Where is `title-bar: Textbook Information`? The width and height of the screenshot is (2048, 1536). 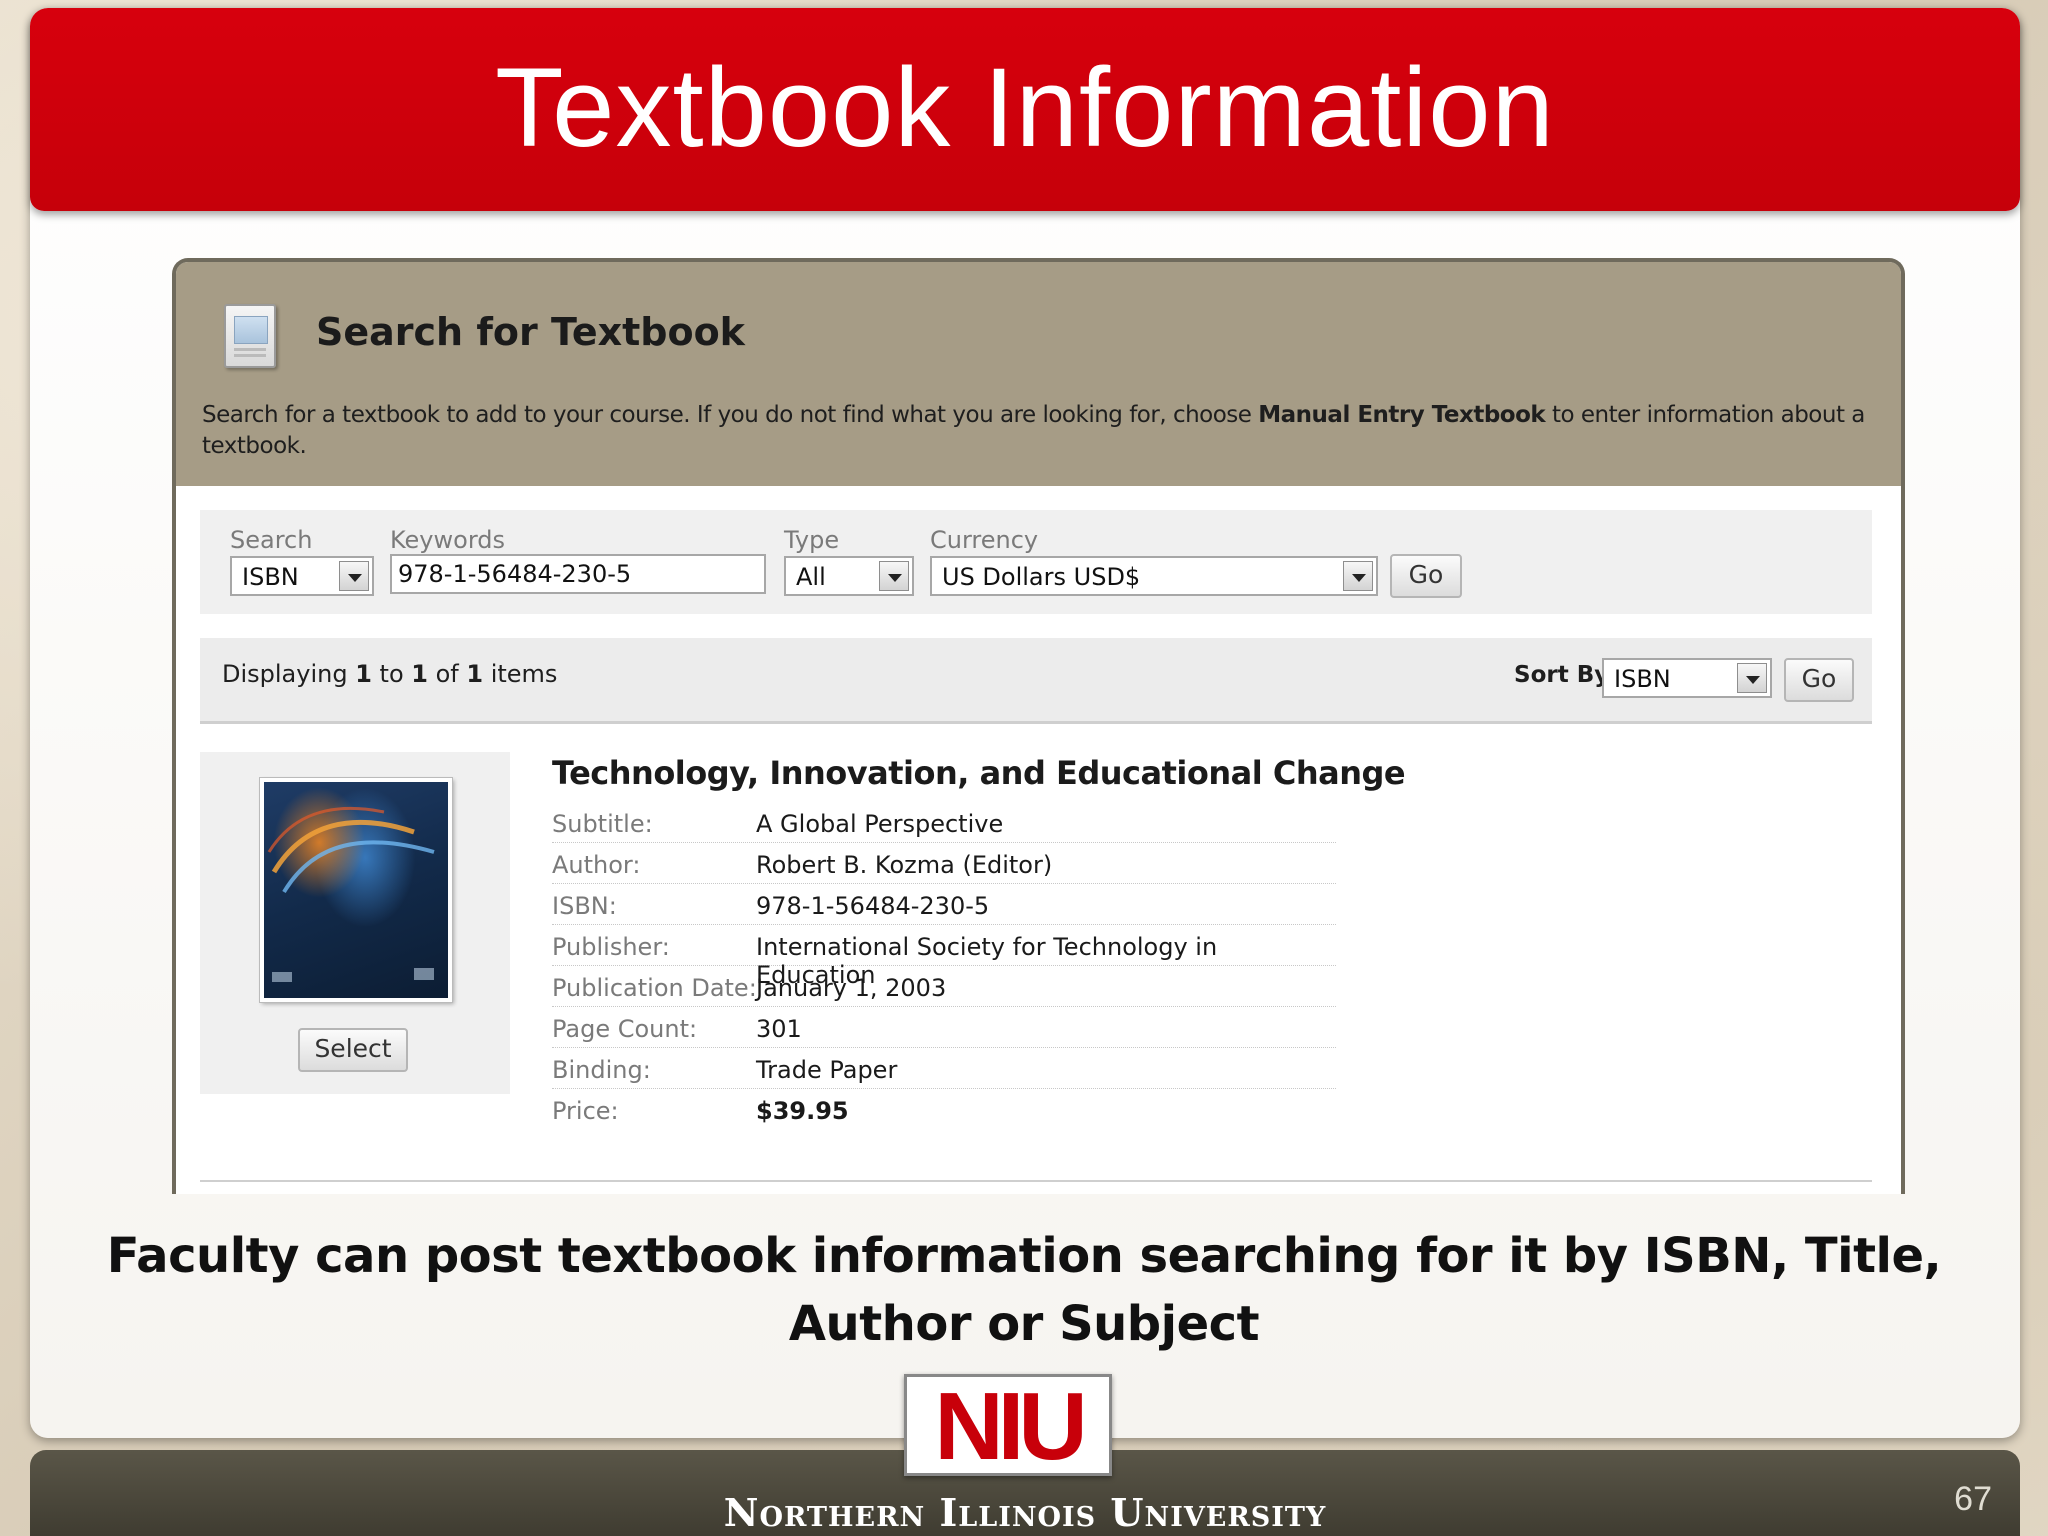 title-bar: Textbook Information is located at coordinates (1025, 109).